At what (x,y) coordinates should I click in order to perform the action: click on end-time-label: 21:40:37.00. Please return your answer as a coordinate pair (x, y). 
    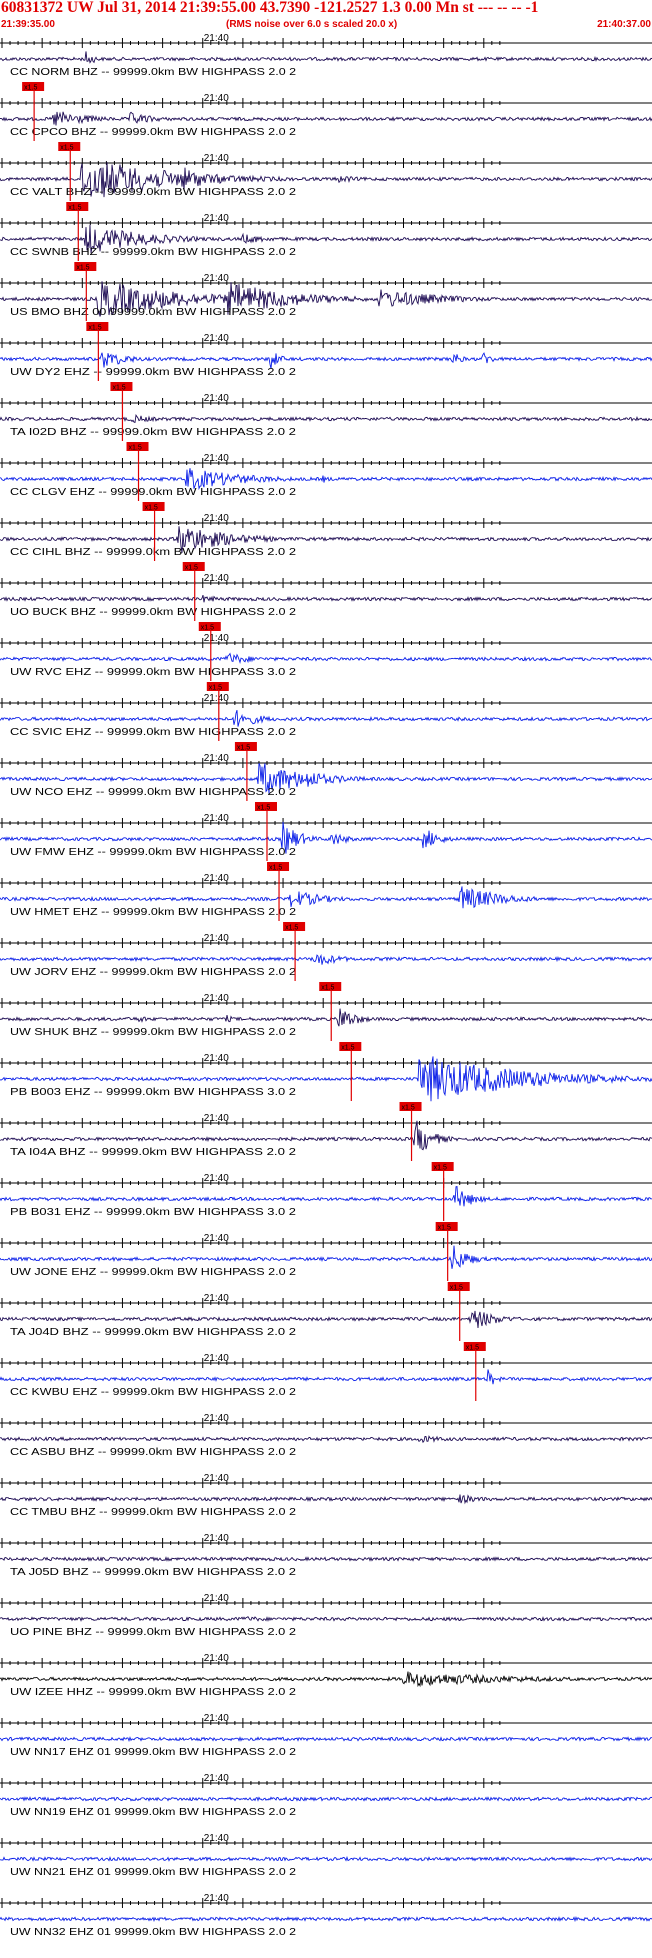
    Looking at the image, I should click on (624, 24).